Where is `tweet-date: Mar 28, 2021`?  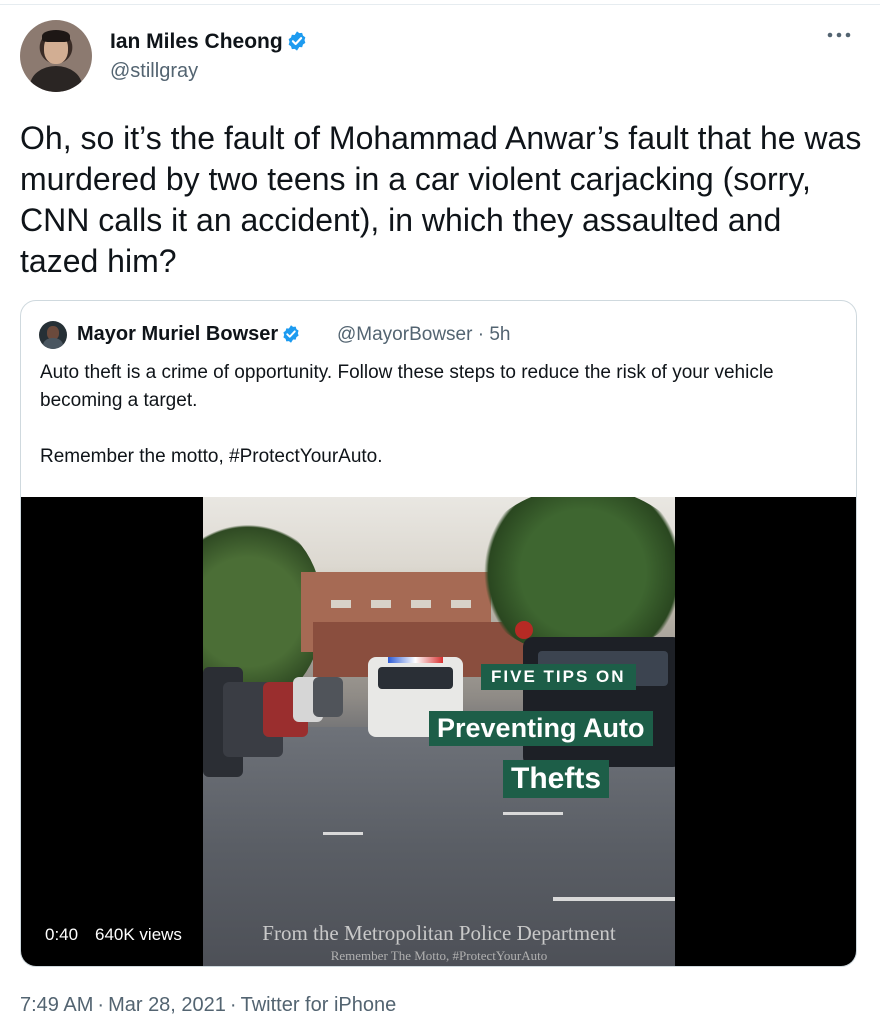
tweet-date: Mar 28, 2021 is located at coordinates (167, 1005).